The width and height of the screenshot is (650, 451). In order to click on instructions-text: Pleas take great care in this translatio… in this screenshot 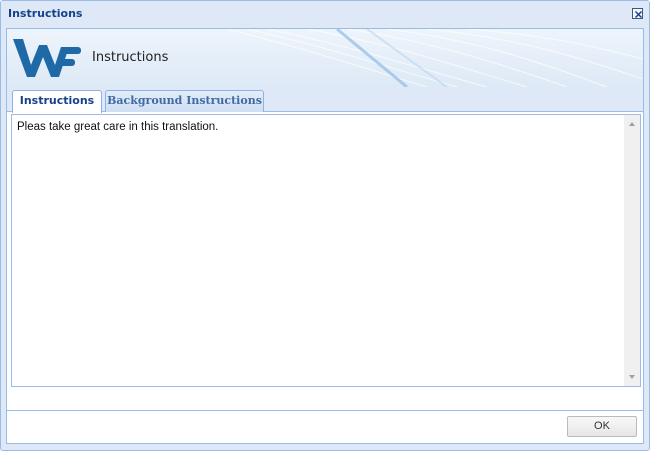, I will do `click(118, 127)`.